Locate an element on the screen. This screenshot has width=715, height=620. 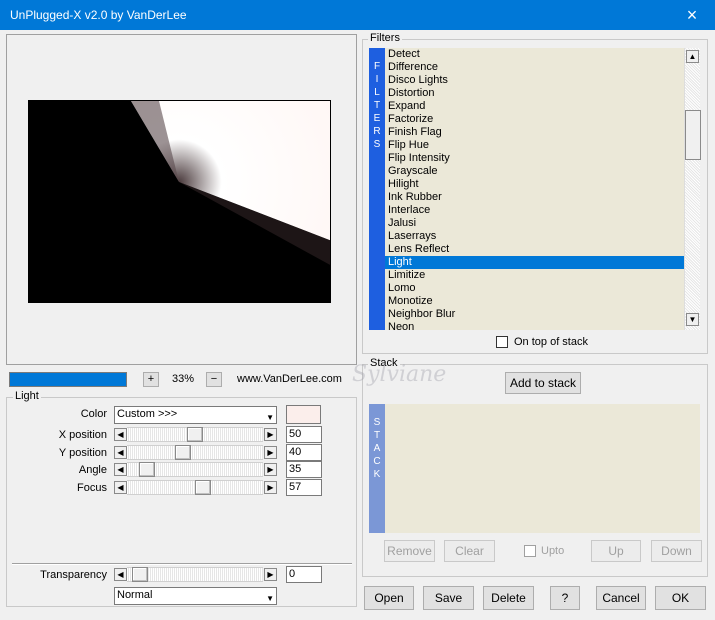
filter-list-item: Neighbor Blur is located at coordinates (534, 314).